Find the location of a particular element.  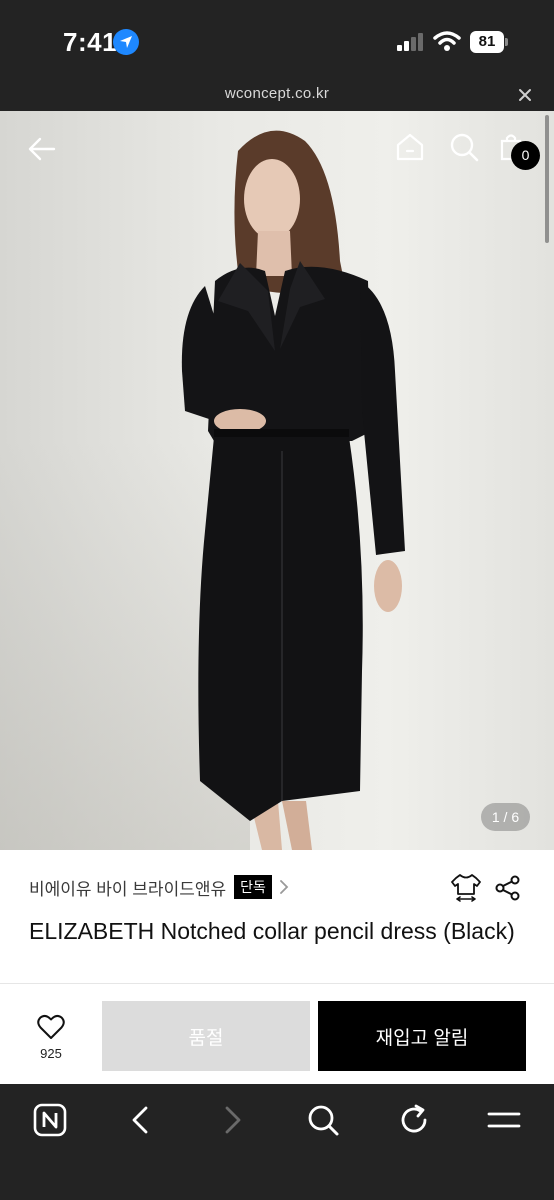

like-button: 925 is located at coordinates (51, 1039).